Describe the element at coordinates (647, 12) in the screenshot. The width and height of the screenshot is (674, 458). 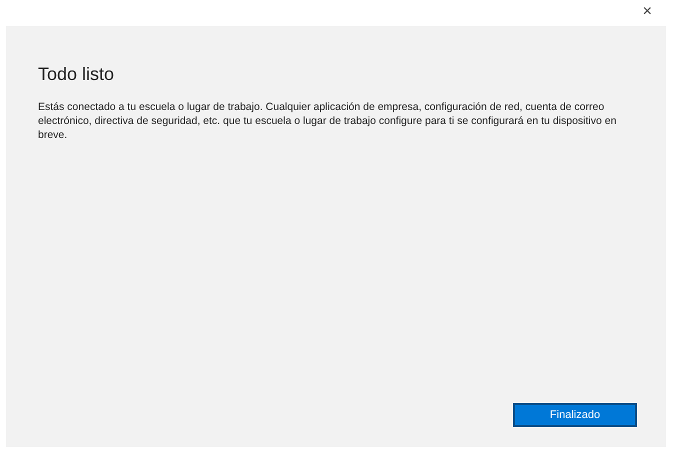
I see `close-button: ×` at that location.